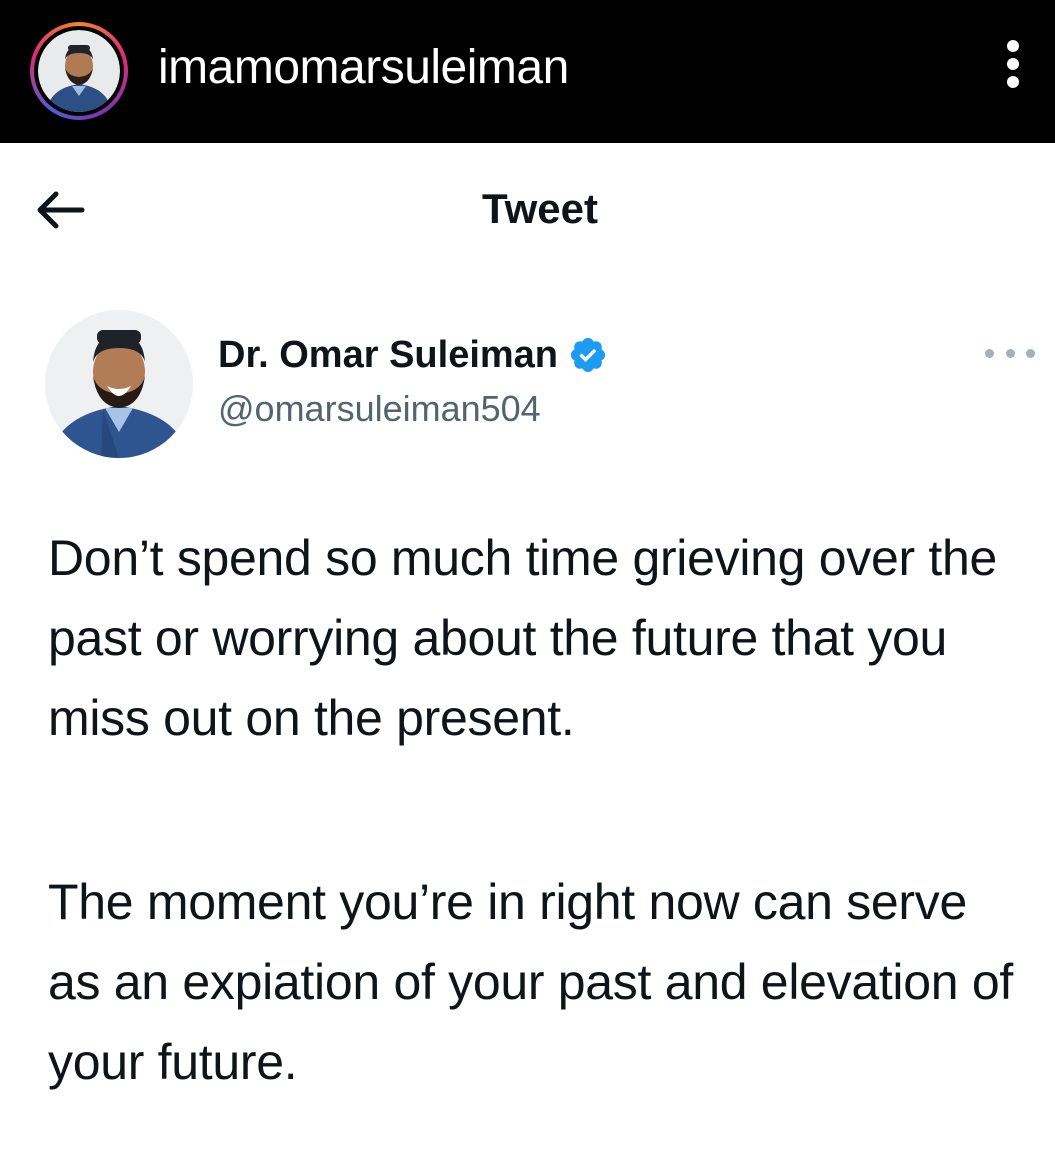  I want to click on avatar, so click(79, 71).